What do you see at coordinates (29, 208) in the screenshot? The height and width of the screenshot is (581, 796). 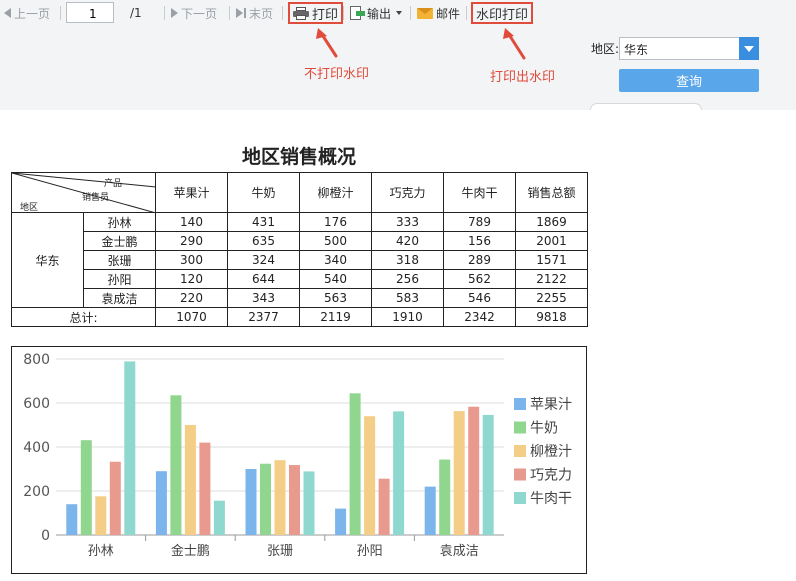 I see `header-region: 地区` at bounding box center [29, 208].